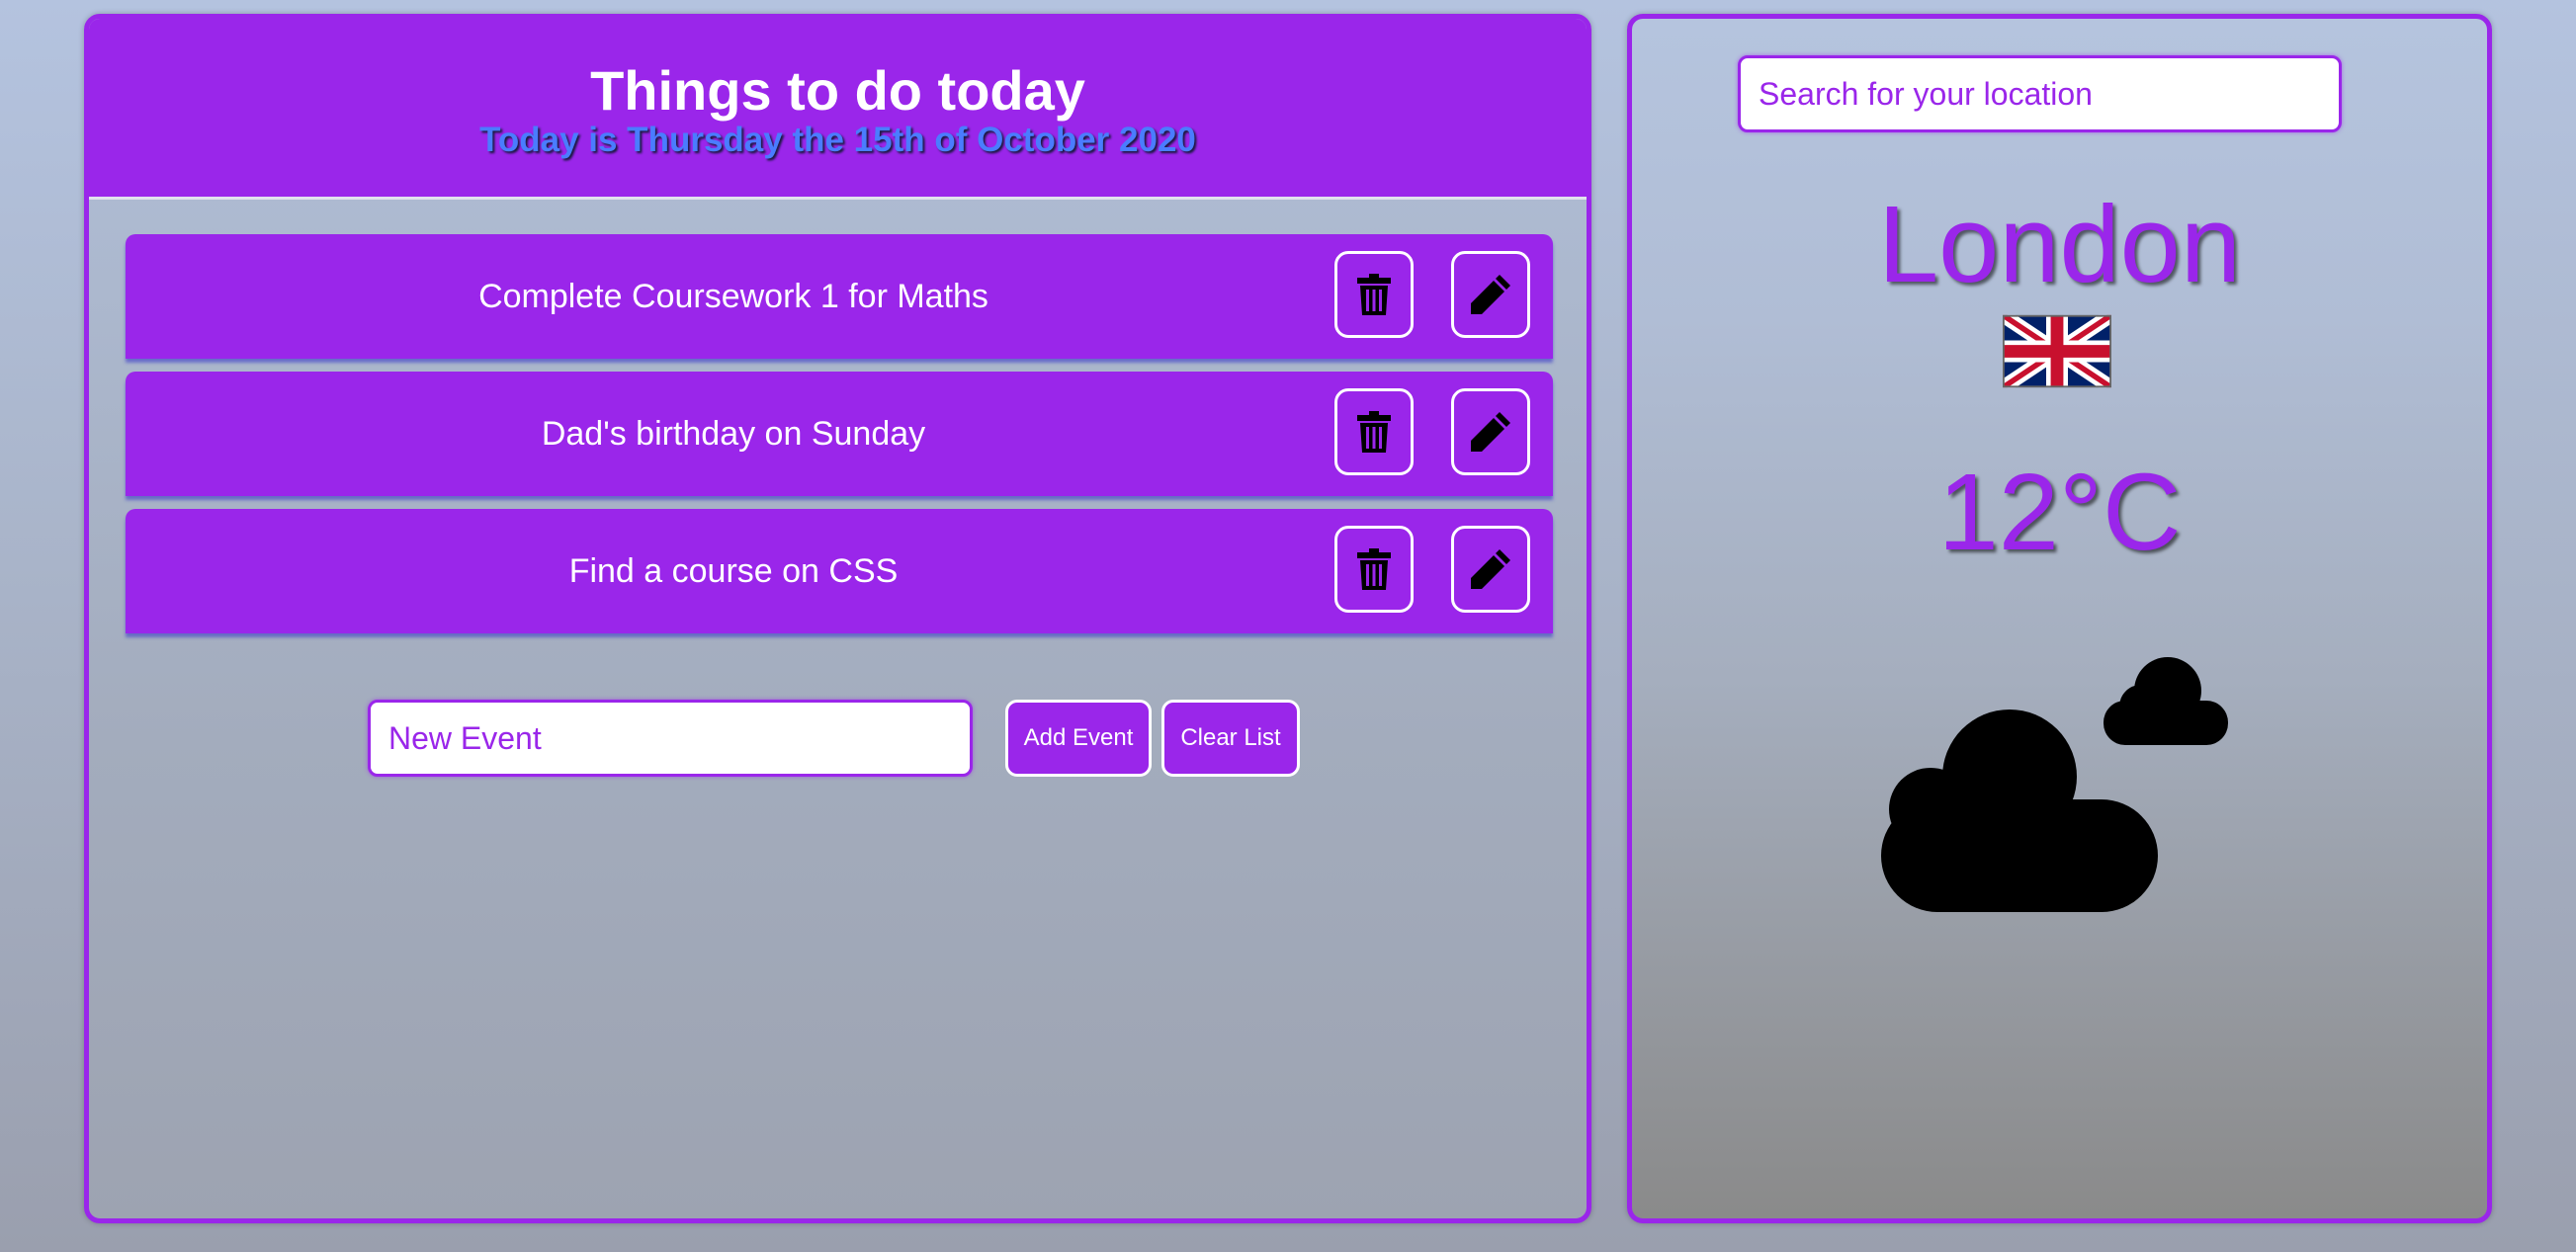 This screenshot has height=1252, width=2576. I want to click on page-title: Things to do today, so click(837, 90).